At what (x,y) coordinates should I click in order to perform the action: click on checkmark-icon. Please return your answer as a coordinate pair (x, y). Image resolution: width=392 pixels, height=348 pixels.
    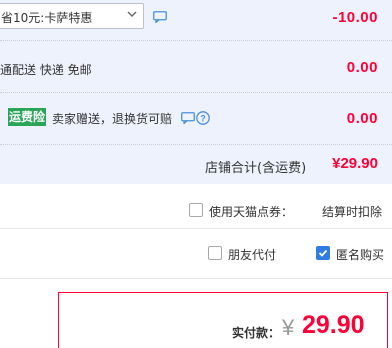
    Looking at the image, I should click on (323, 253).